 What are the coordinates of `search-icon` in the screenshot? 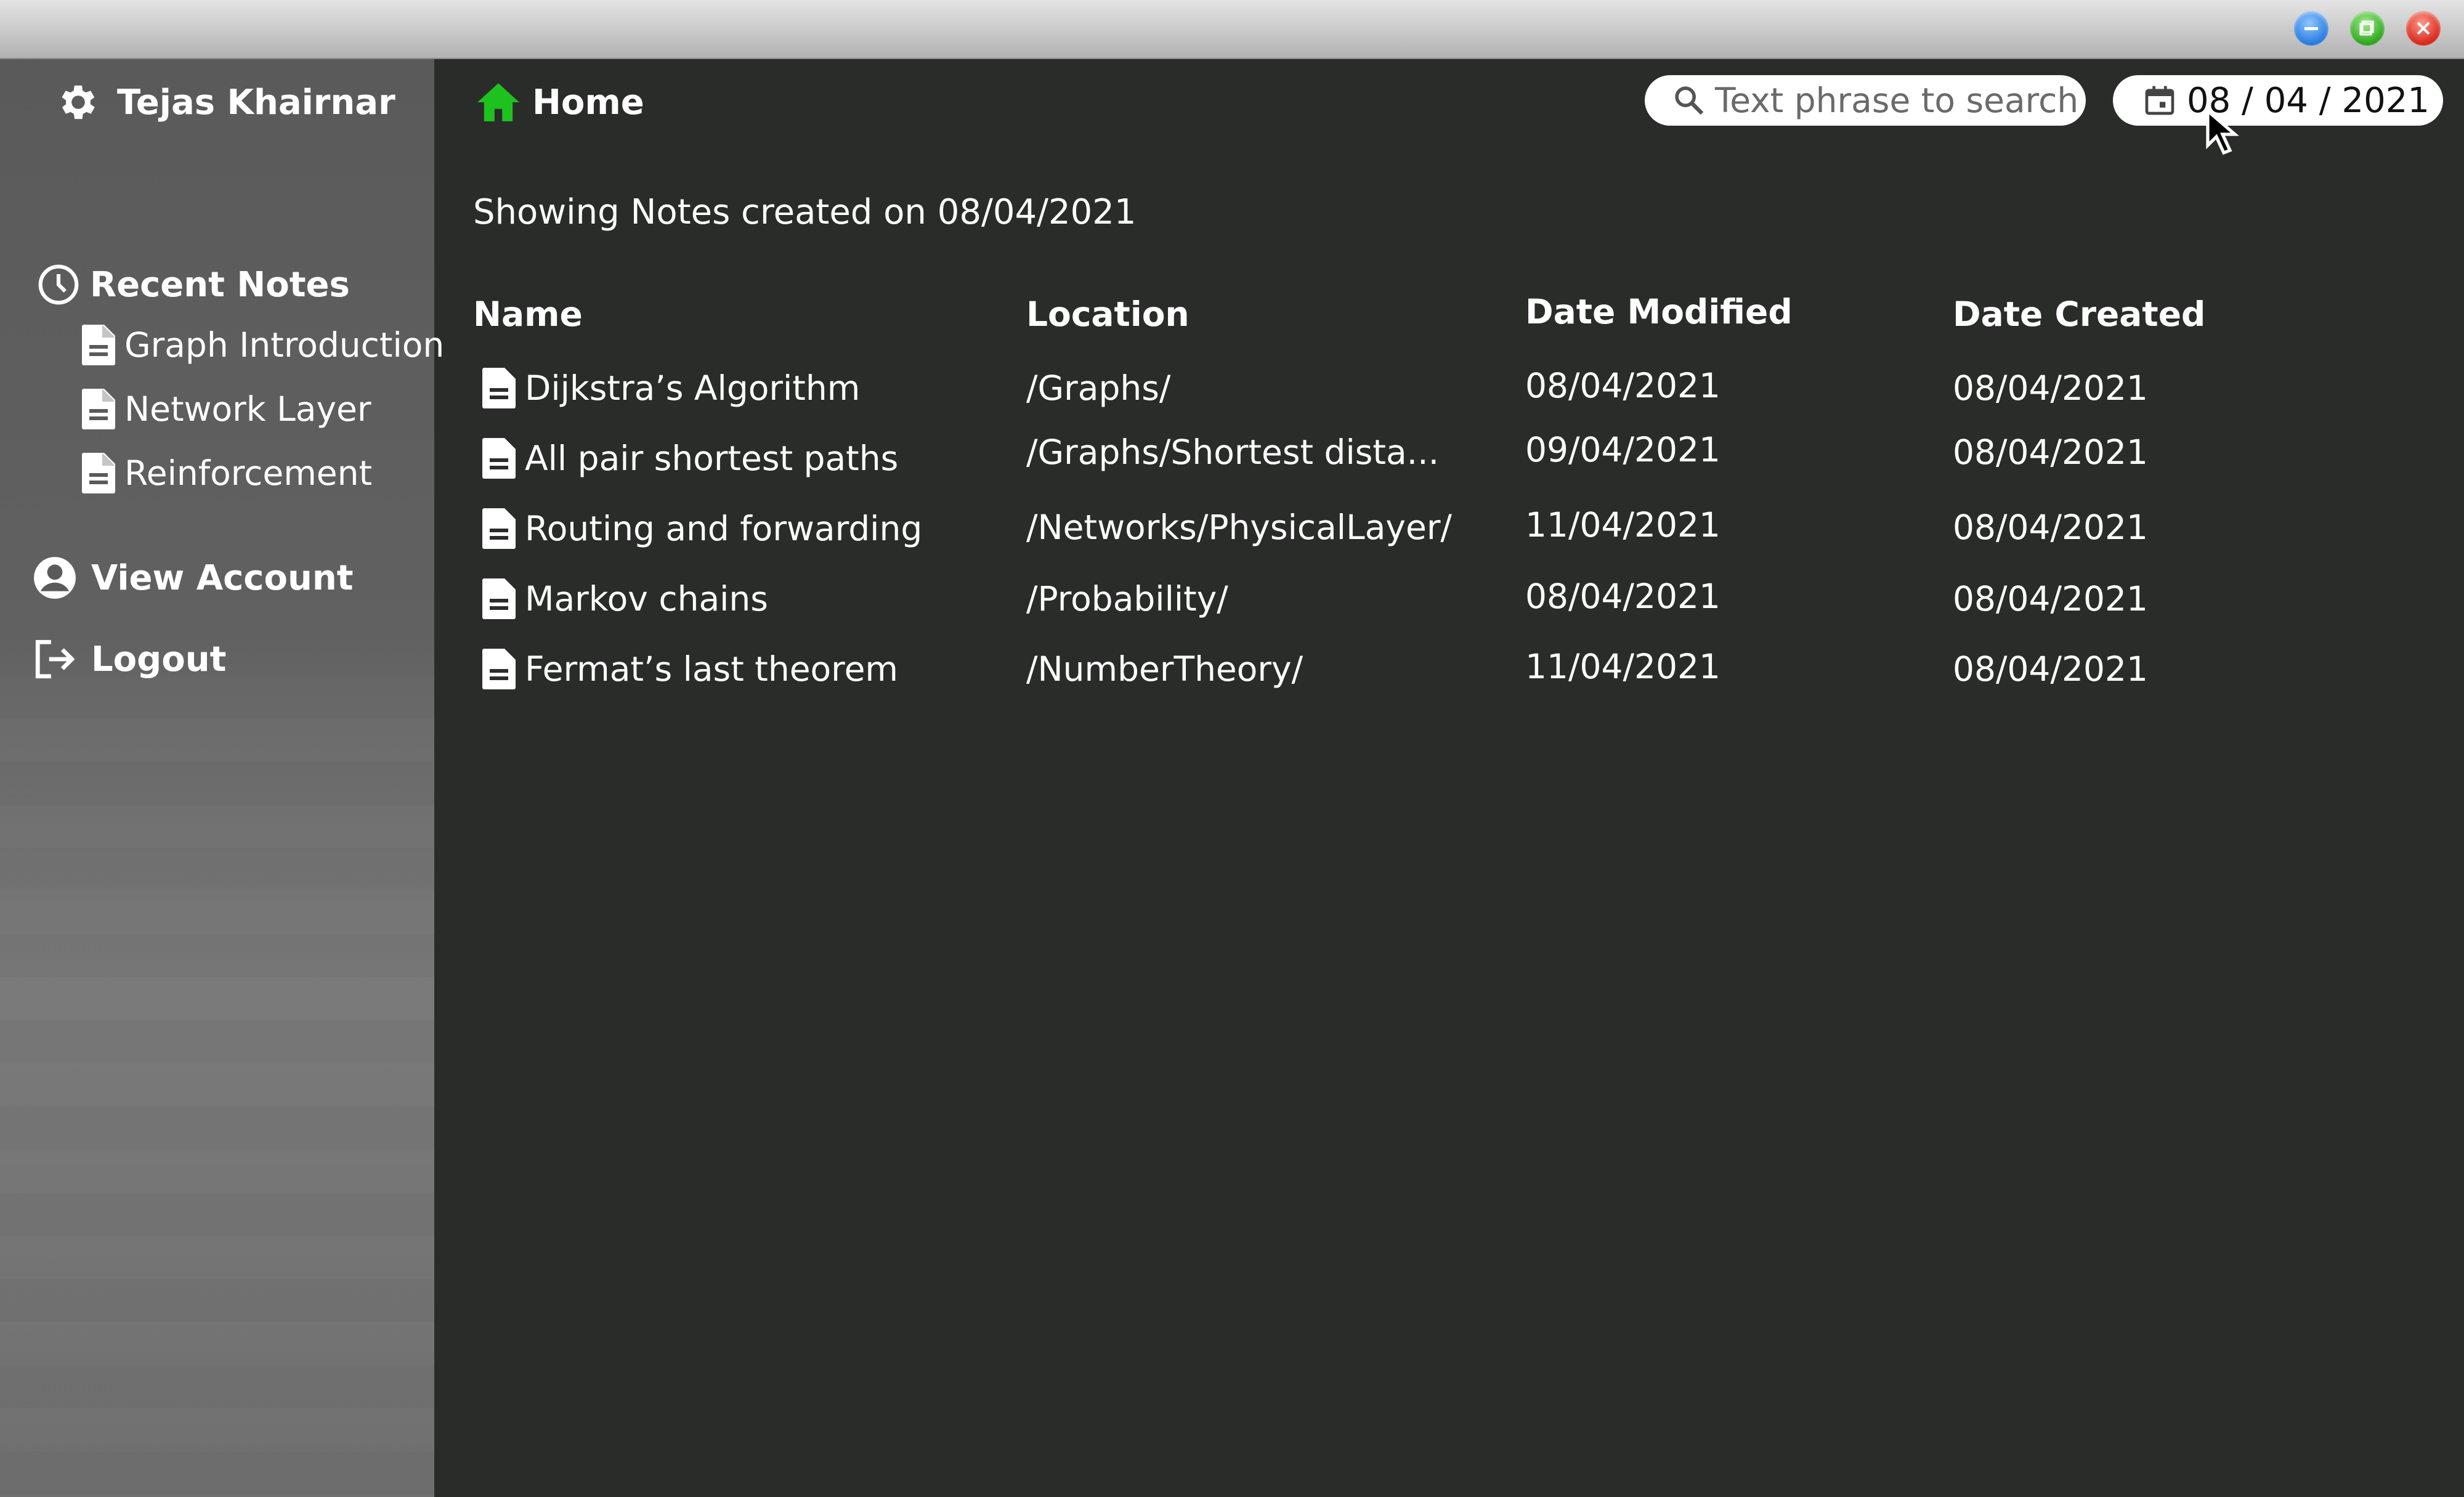 It's located at (1689, 100).